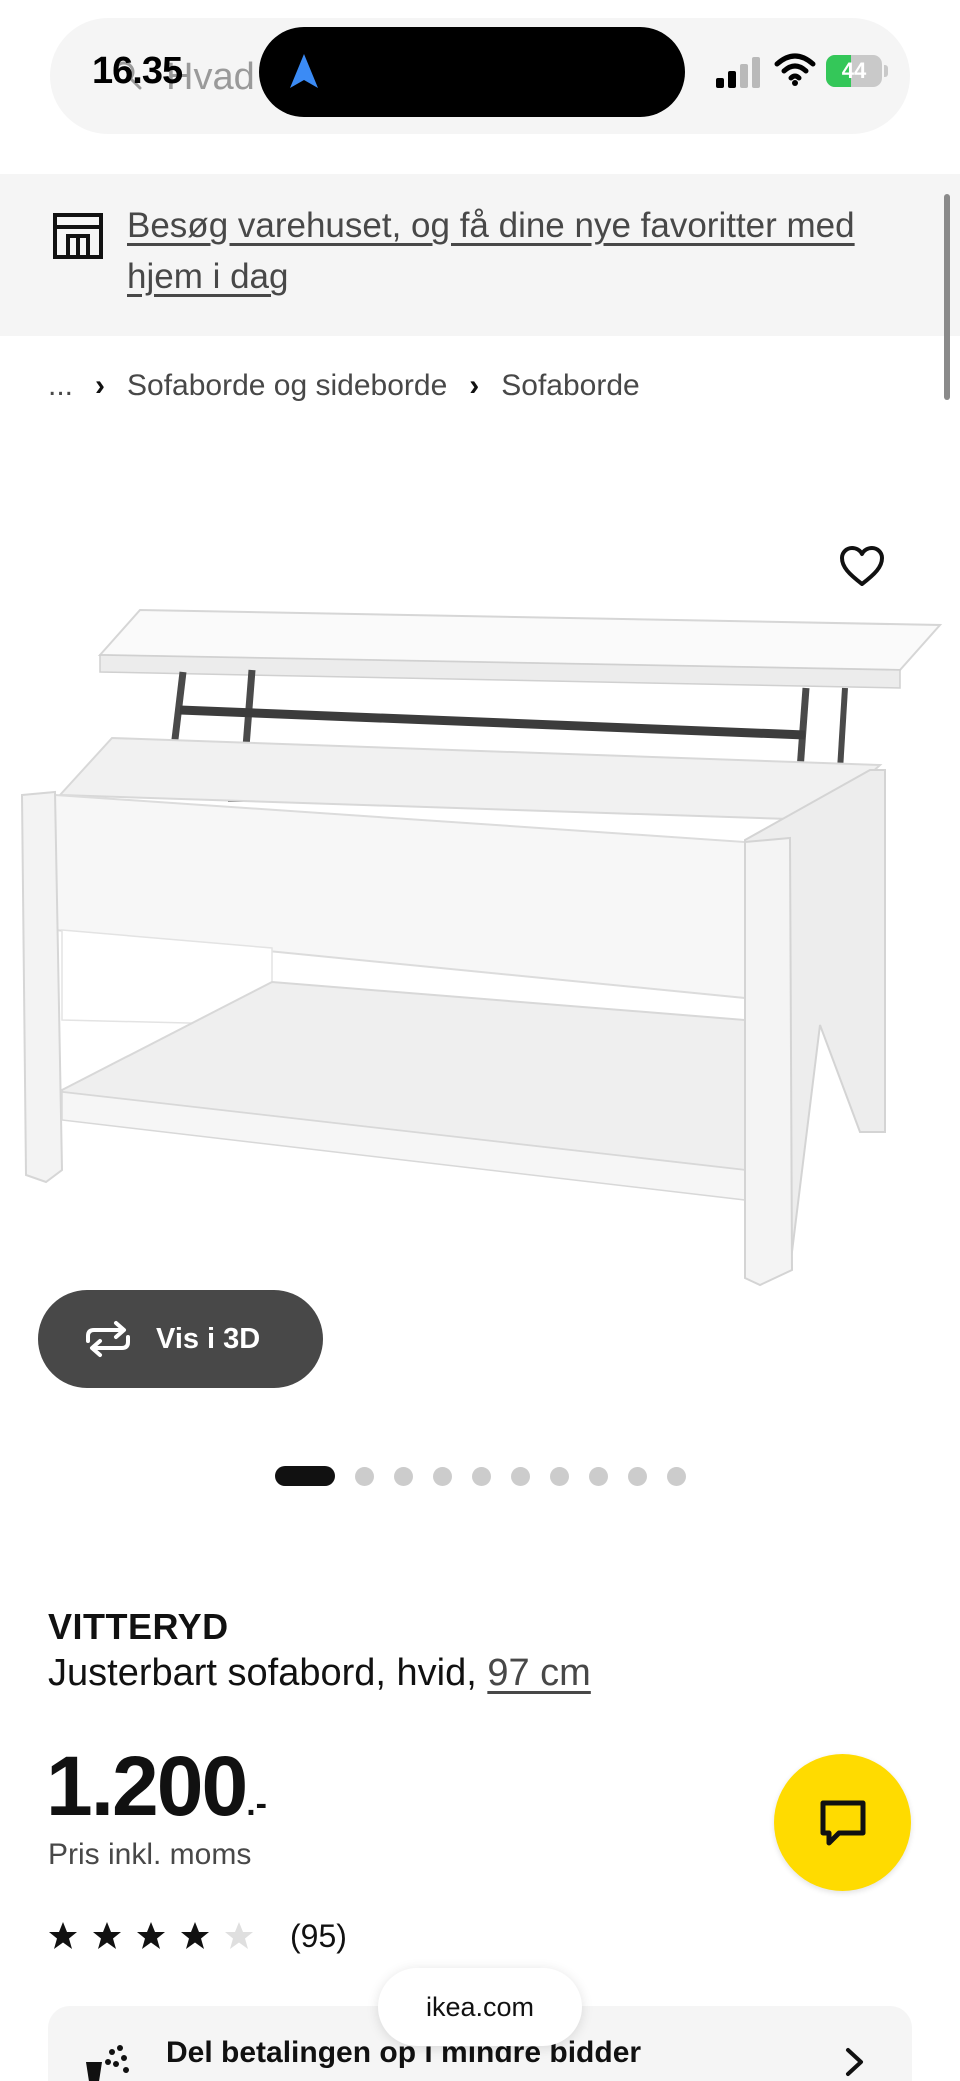  I want to click on chat-button, so click(842, 1822).